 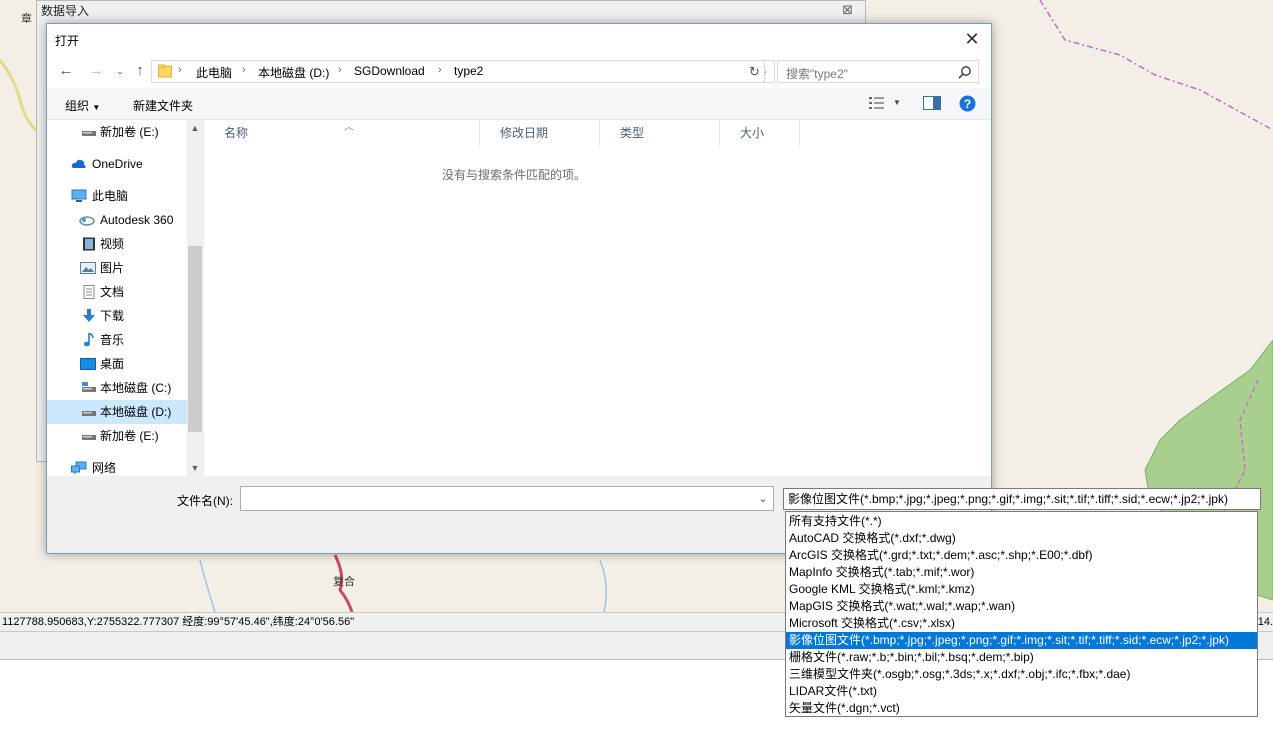 I want to click on filename-label: 文件名(N):, so click(x=205, y=501).